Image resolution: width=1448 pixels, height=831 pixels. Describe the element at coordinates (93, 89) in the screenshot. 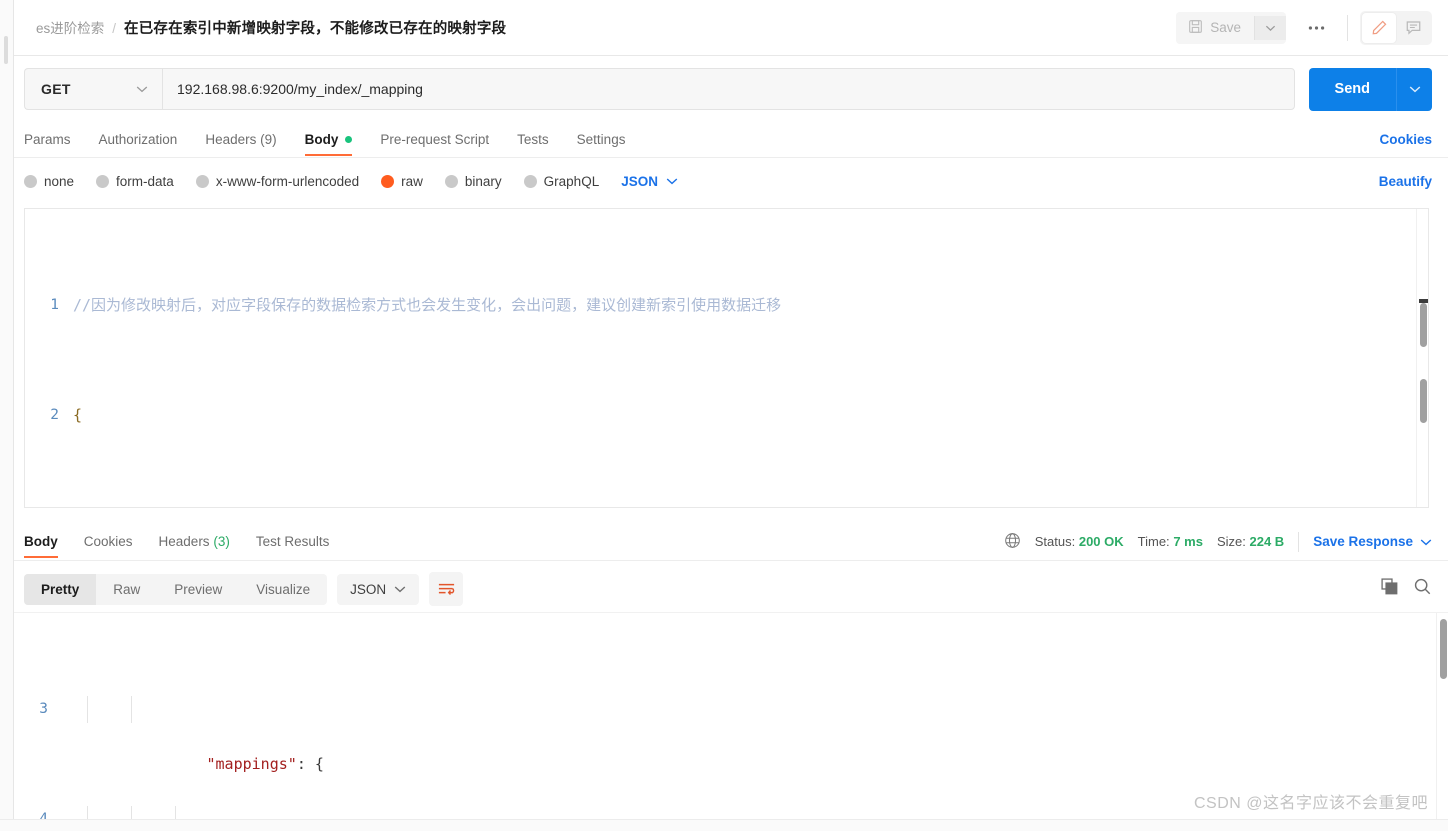

I see `http-method-select: GET` at that location.